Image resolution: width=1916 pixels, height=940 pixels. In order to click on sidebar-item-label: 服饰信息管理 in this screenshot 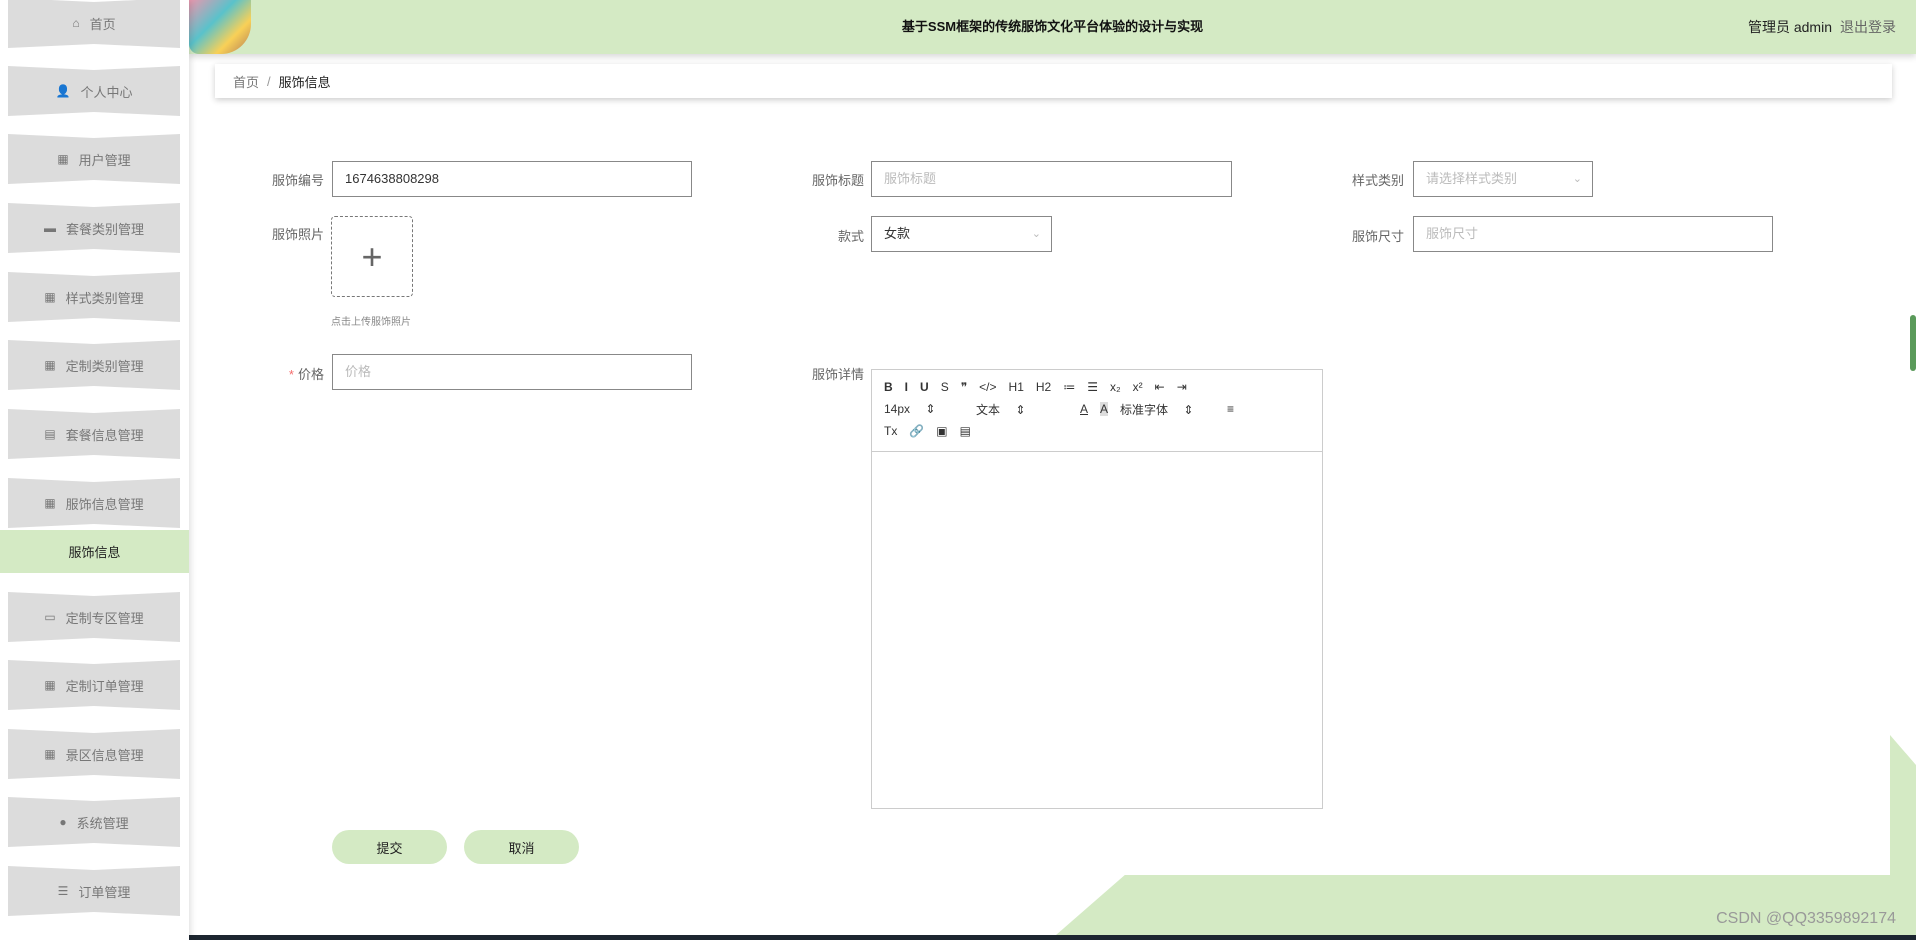, I will do `click(104, 504)`.